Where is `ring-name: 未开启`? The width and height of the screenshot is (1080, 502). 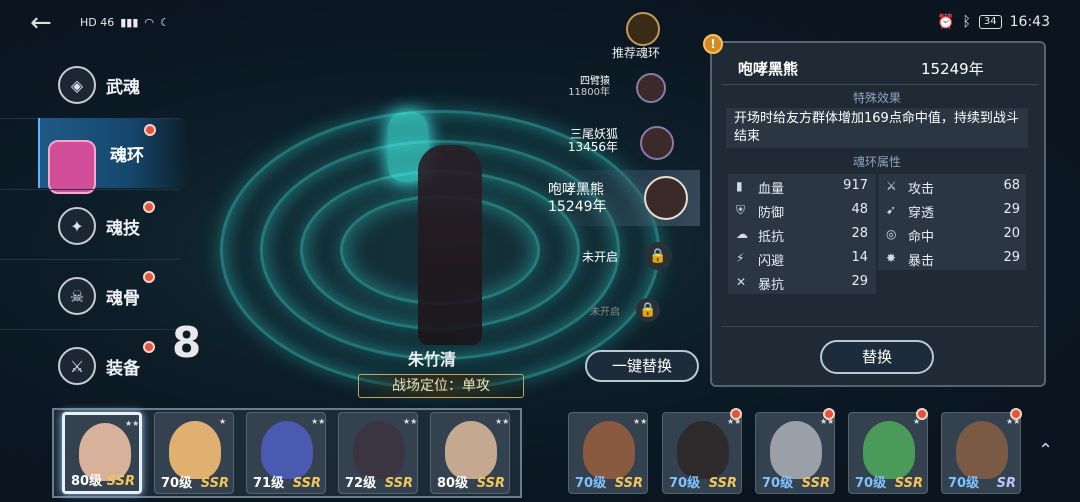 ring-name: 未开启 is located at coordinates (605, 312).